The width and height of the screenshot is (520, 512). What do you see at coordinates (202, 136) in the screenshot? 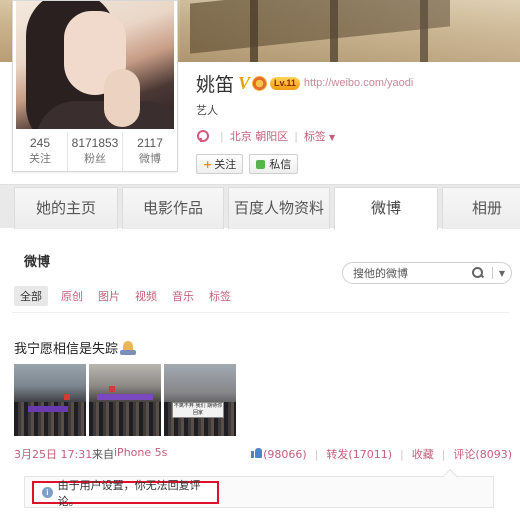
I see `location-pin-icon` at bounding box center [202, 136].